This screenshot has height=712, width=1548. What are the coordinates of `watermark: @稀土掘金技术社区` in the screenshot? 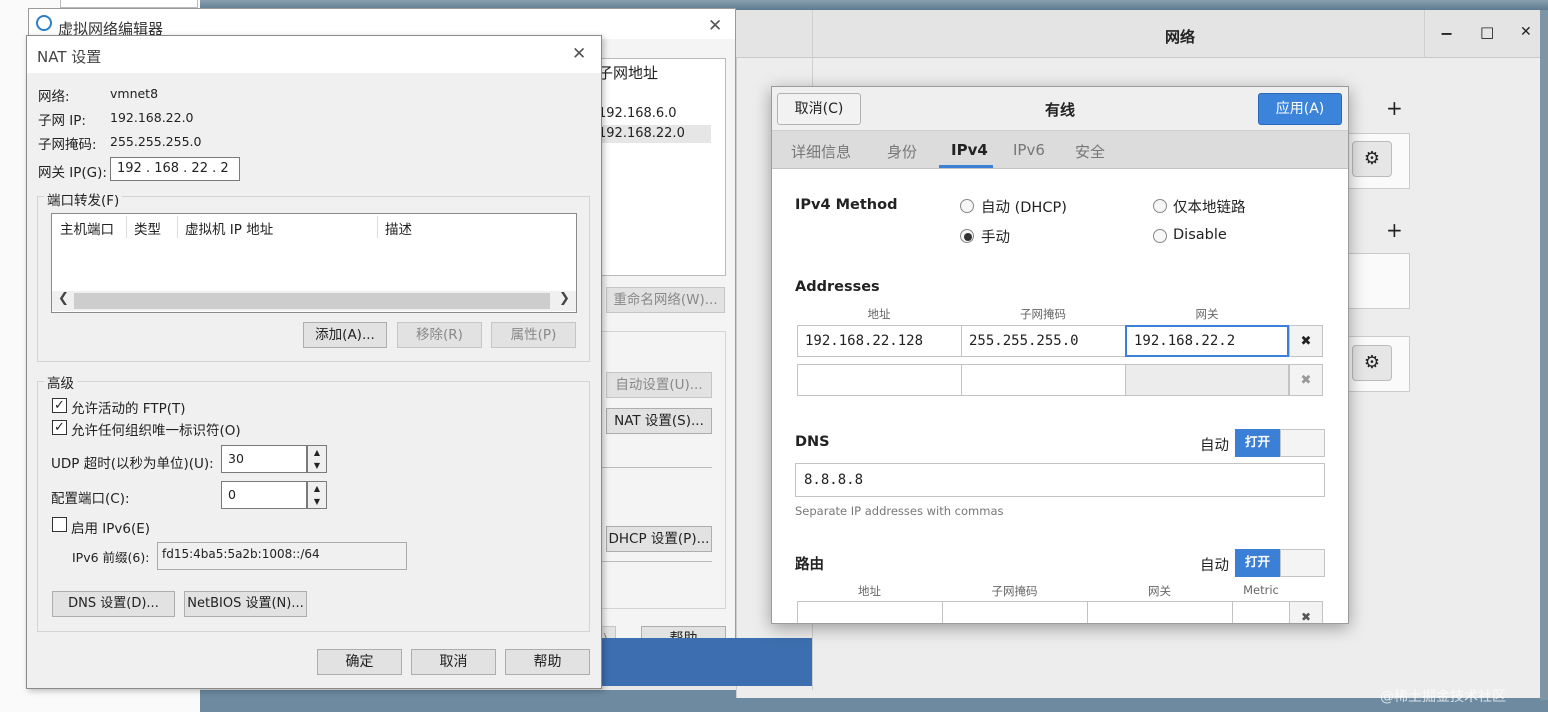 It's located at (1443, 697).